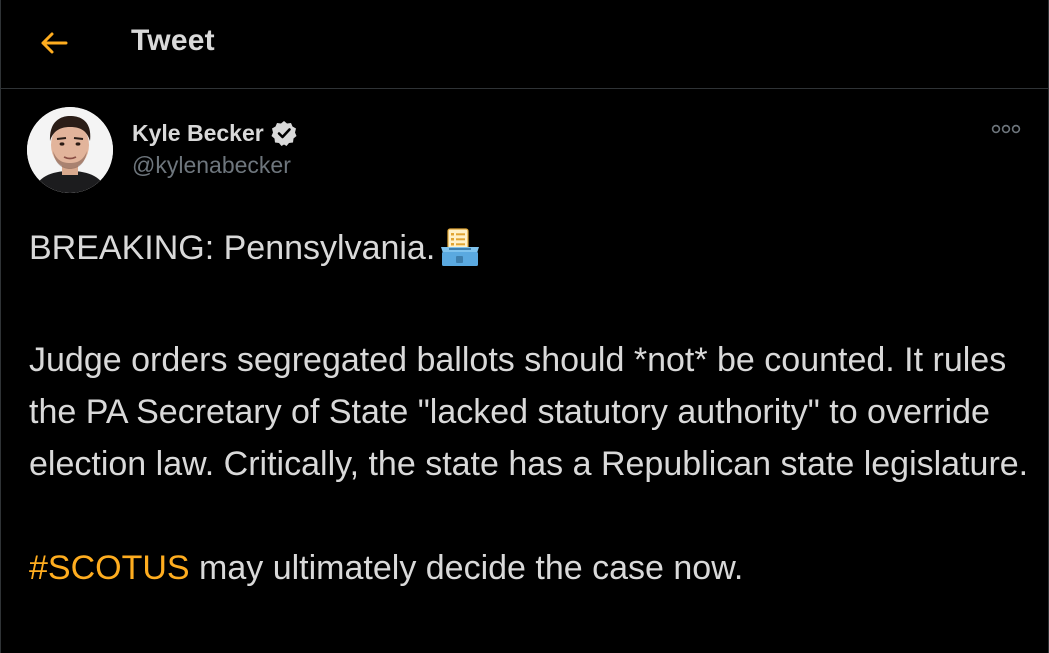 Image resolution: width=1049 pixels, height=653 pixels. Describe the element at coordinates (232, 248) in the screenshot. I see `tweet-breaking-text: BREAKING: Pennsylvania.` at that location.